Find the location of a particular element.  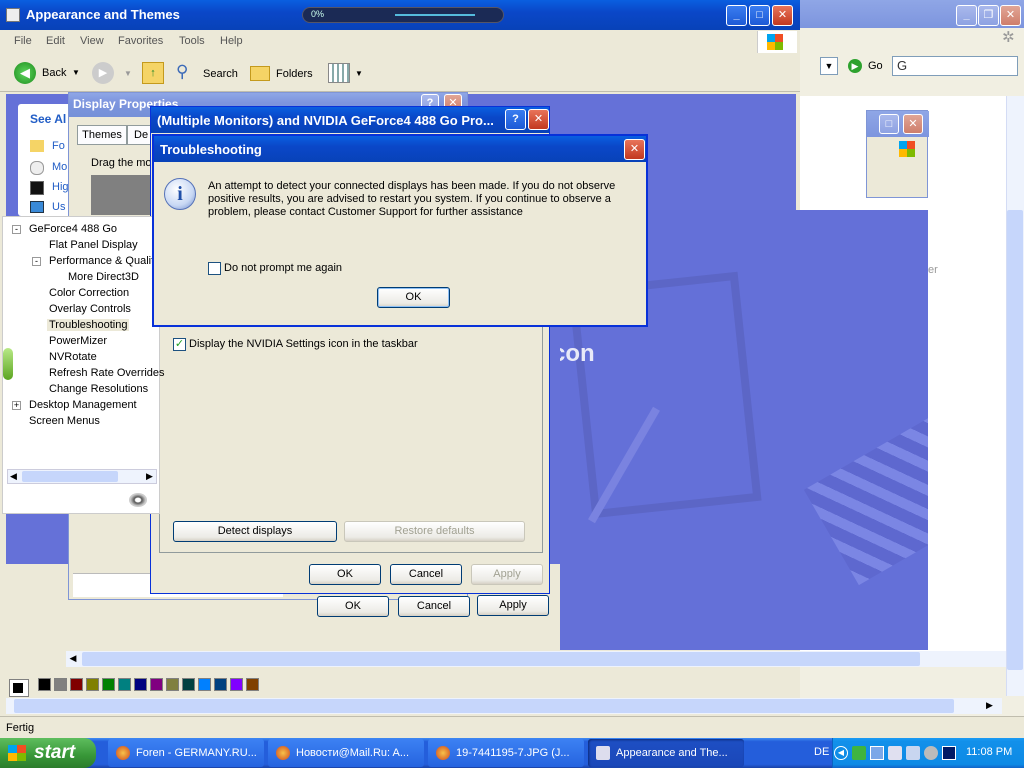

forward-button: ▶ is located at coordinates (103, 73).